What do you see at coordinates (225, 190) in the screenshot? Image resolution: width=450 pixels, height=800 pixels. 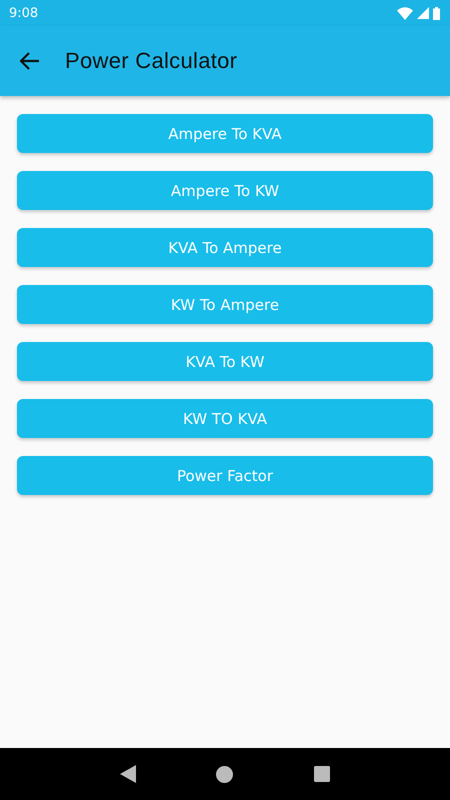 I see `calculator-button: Ampere To KW` at bounding box center [225, 190].